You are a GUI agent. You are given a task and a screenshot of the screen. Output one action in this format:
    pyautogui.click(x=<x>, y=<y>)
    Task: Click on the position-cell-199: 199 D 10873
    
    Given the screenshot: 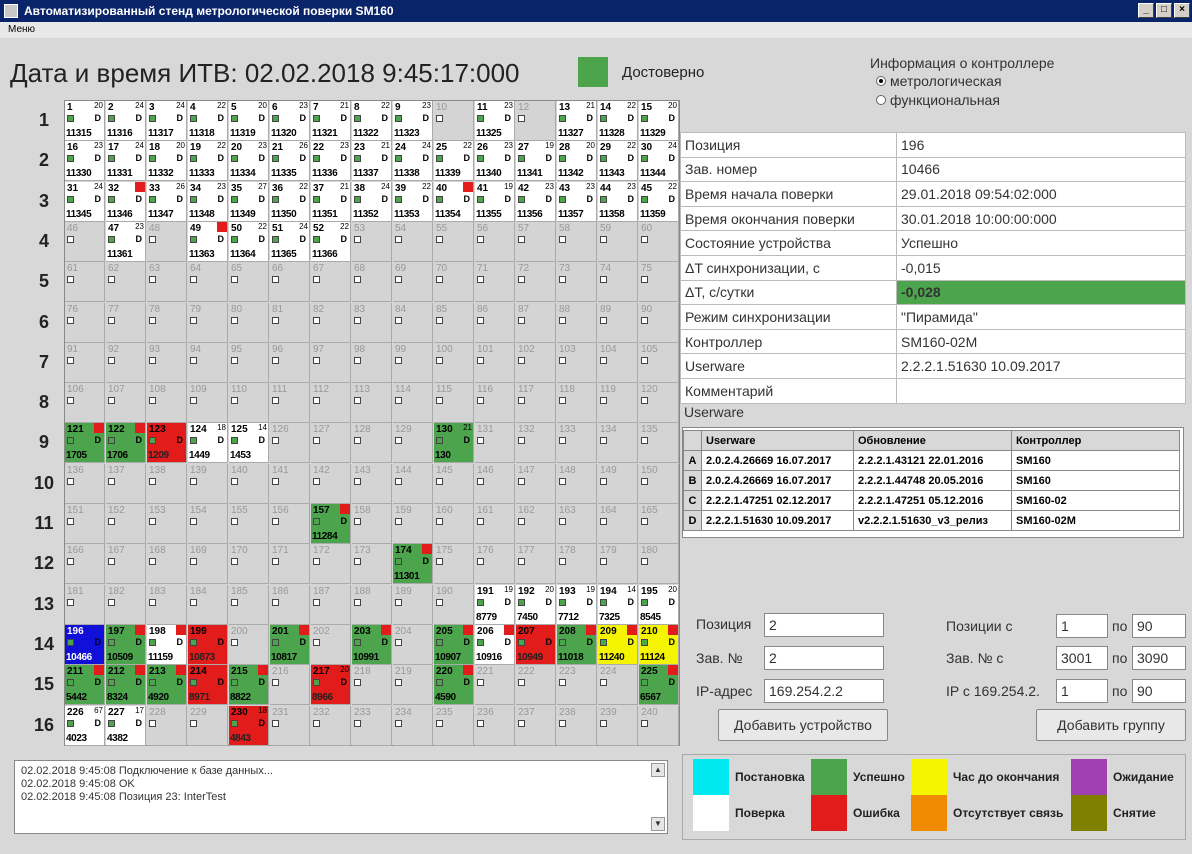 What is the action you would take?
    pyautogui.click(x=208, y=644)
    